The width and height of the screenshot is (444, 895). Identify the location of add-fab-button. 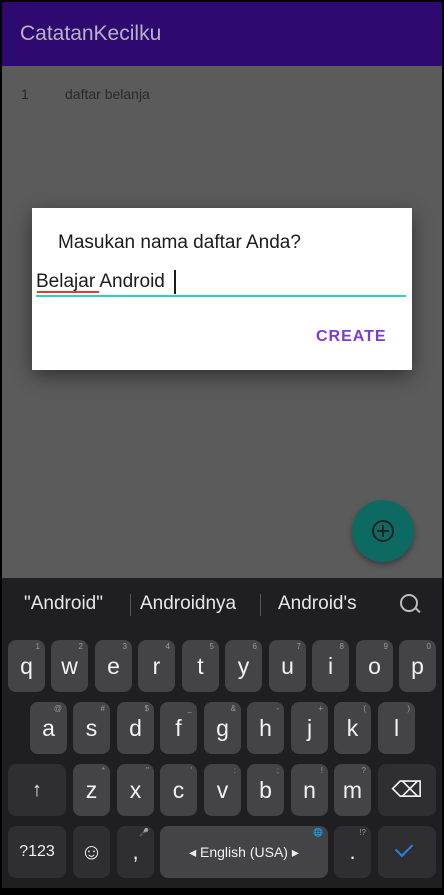
(383, 531).